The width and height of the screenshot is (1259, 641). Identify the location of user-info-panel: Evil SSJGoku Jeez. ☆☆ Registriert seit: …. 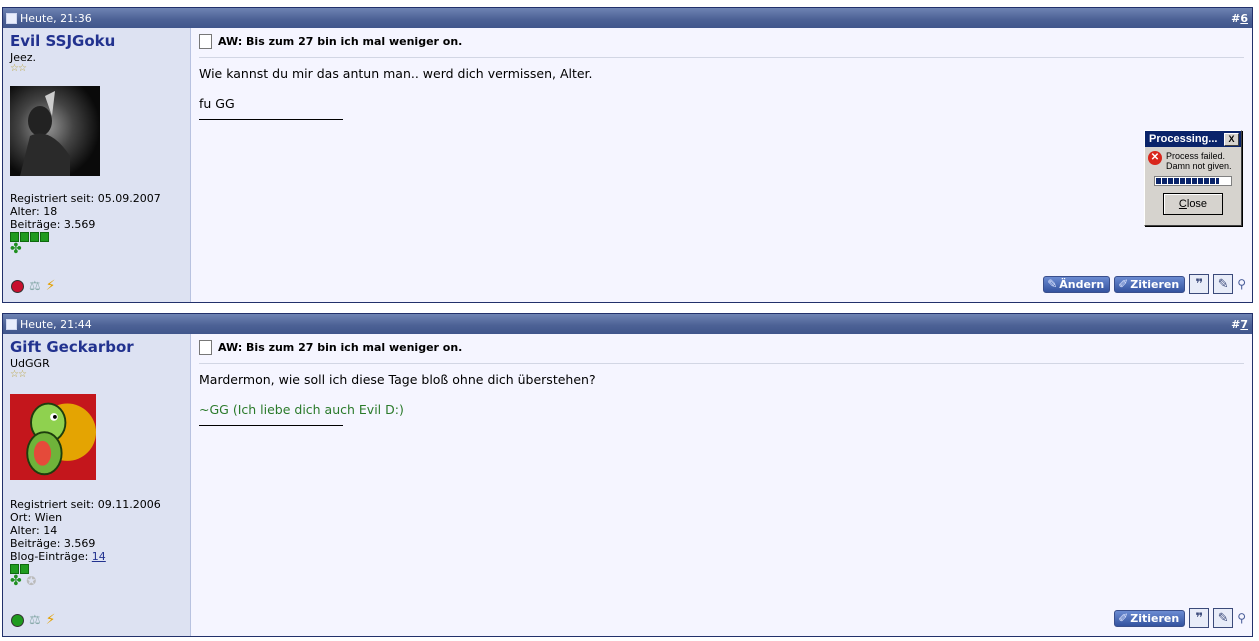
(97, 165).